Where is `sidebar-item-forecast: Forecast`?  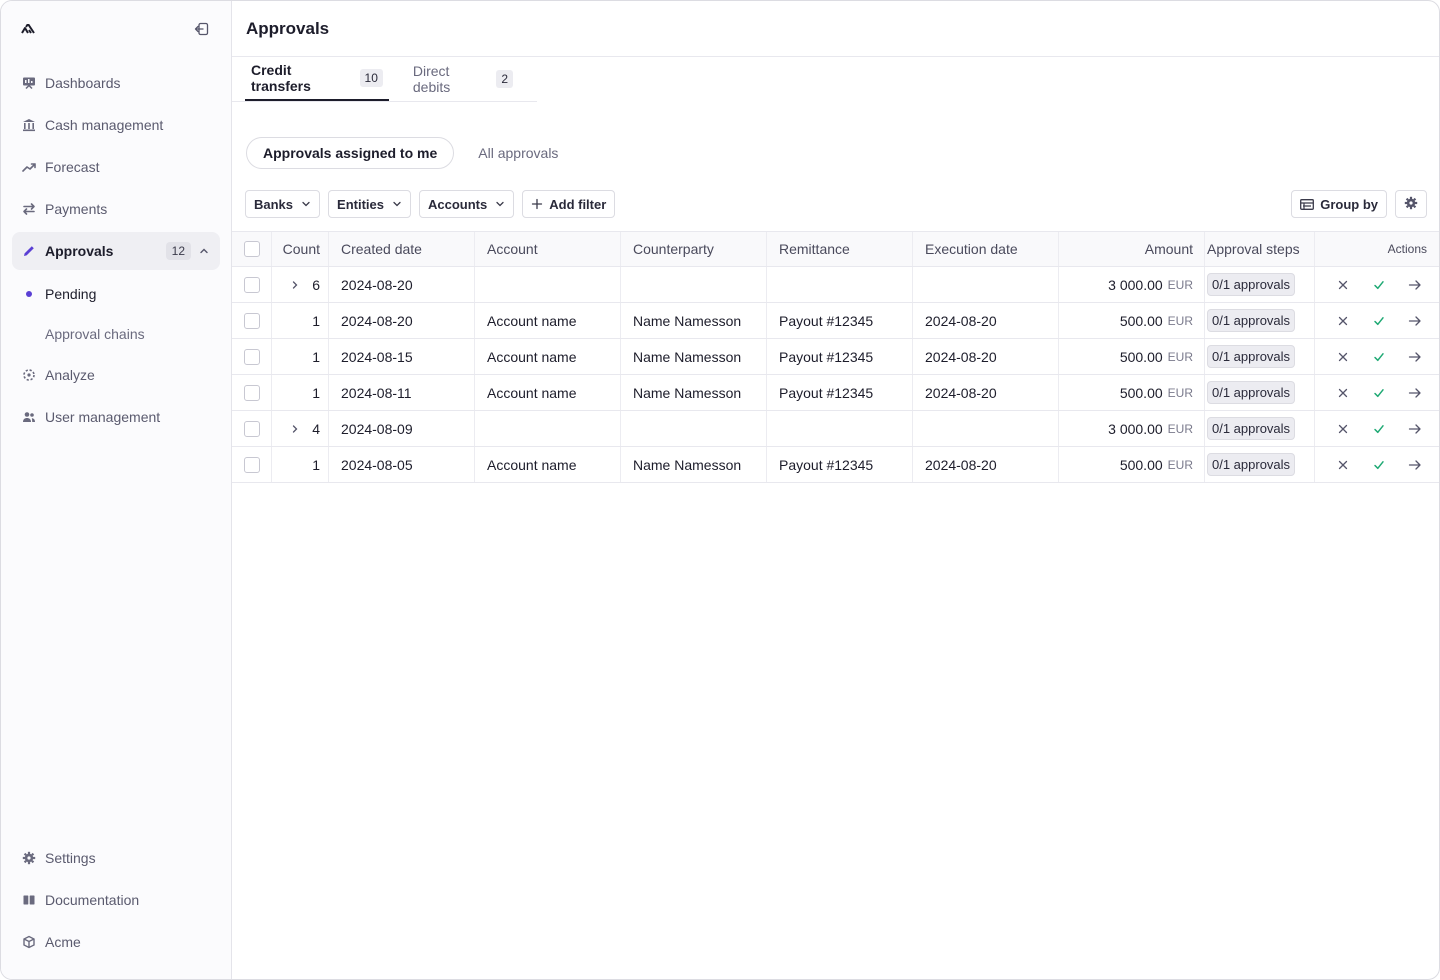
sidebar-item-forecast: Forecast is located at coordinates (116, 167).